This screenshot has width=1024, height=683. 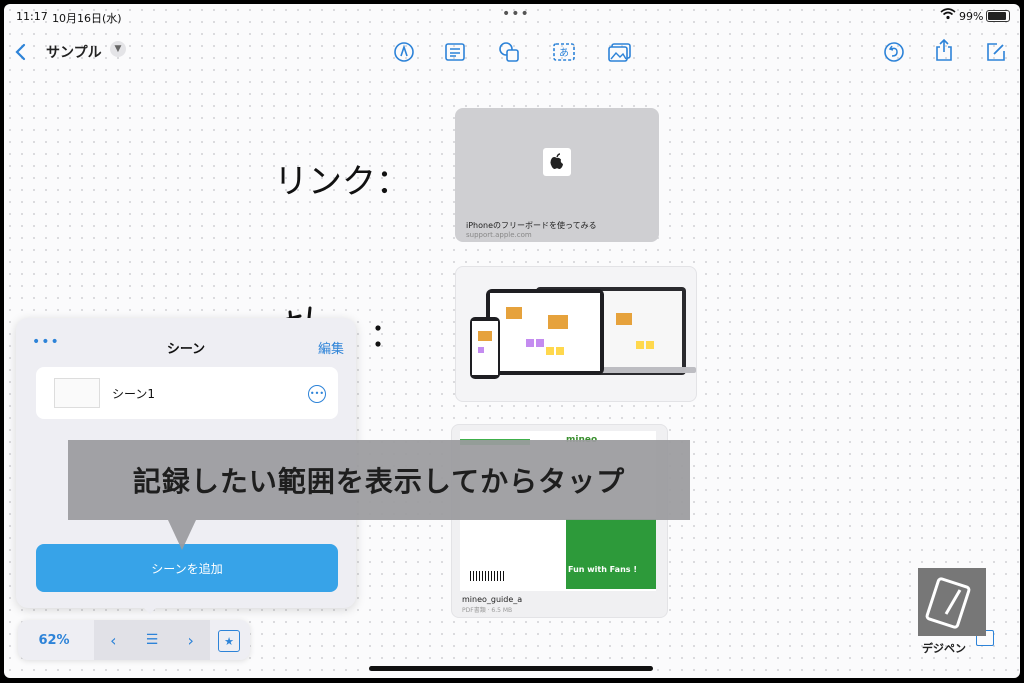 I want to click on scene-item: シーン1 •••, so click(x=187, y=393).